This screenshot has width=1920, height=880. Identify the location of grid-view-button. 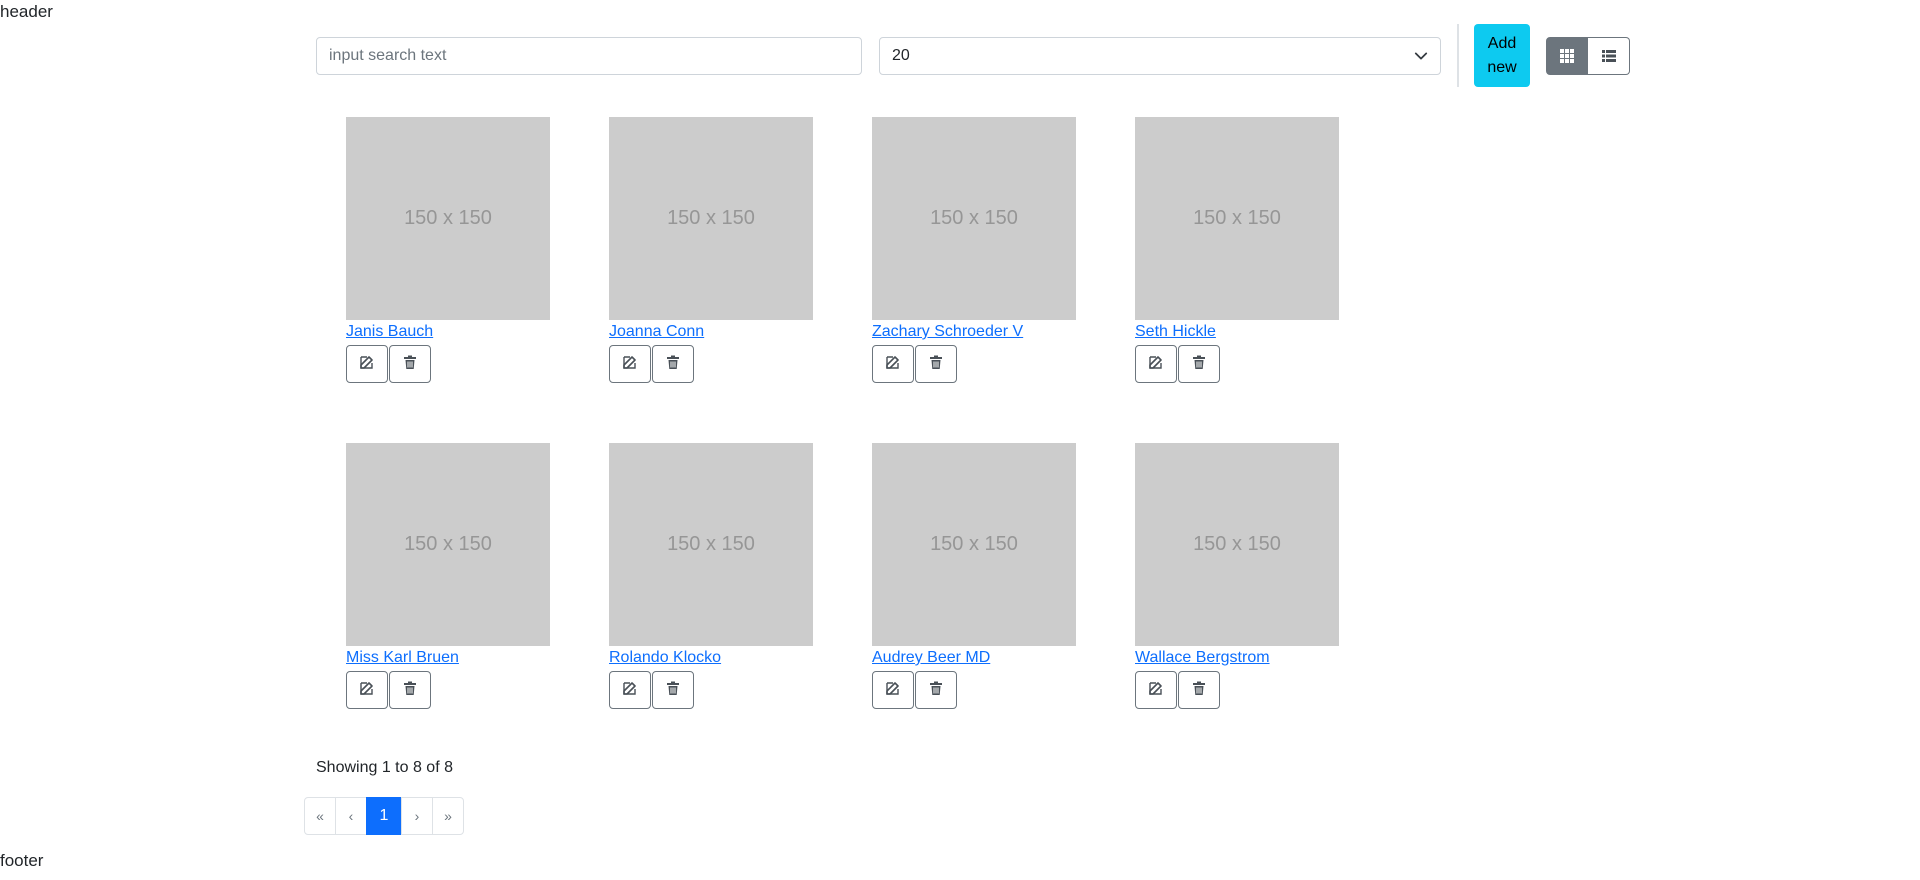
(1567, 56).